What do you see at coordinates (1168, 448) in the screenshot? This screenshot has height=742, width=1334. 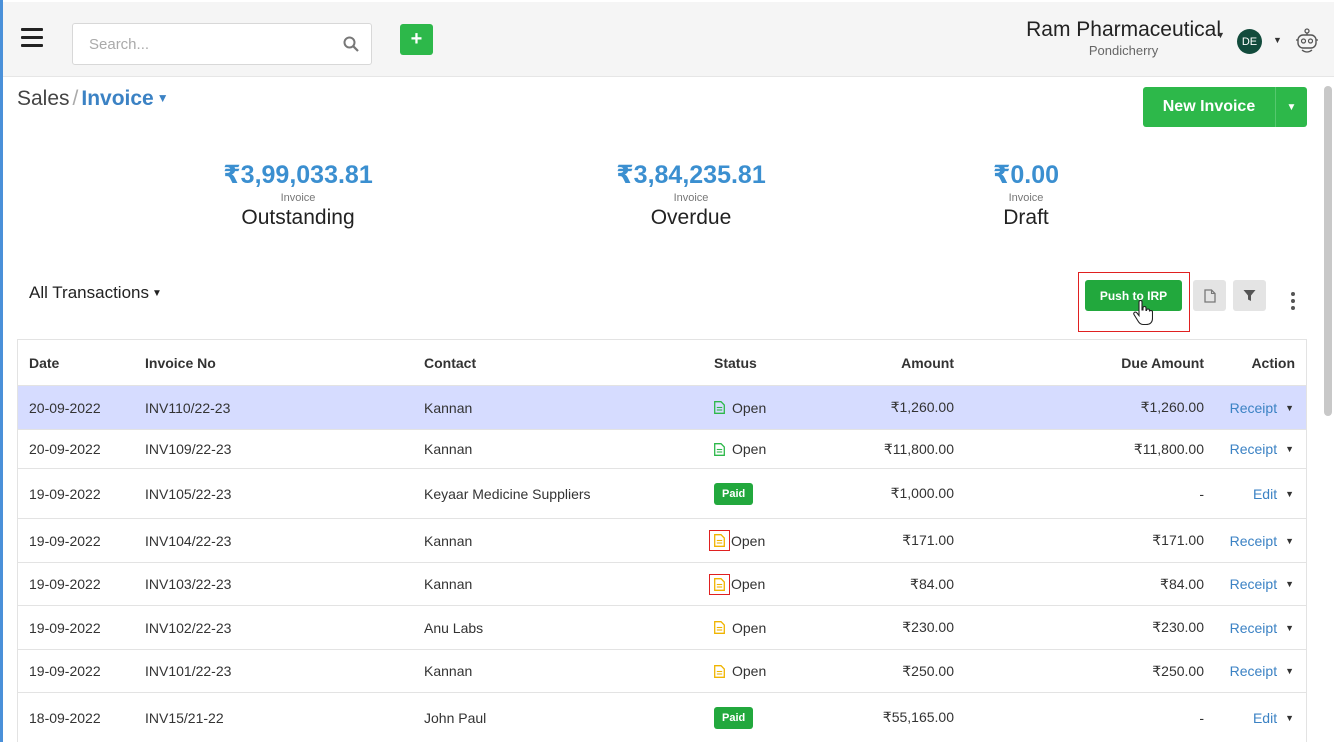 I see `cell-due-amount: ₹11,800.00` at bounding box center [1168, 448].